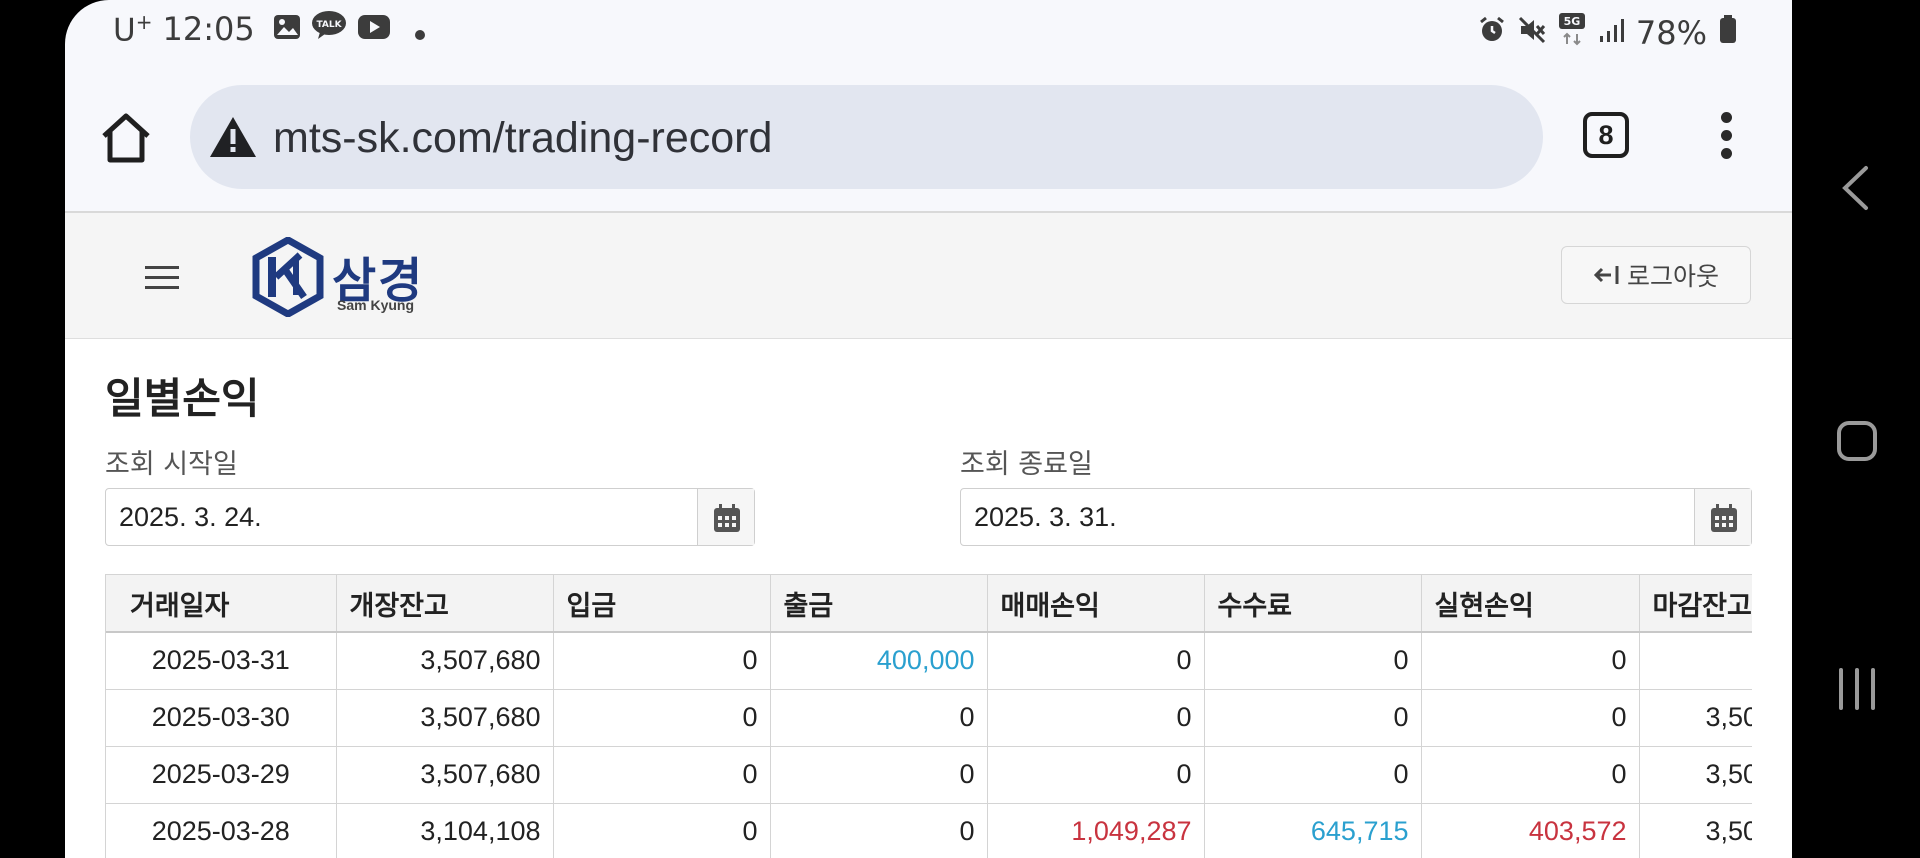 The image size is (1920, 858). Describe the element at coordinates (1492, 33) in the screenshot. I see `alarm-icon` at that location.